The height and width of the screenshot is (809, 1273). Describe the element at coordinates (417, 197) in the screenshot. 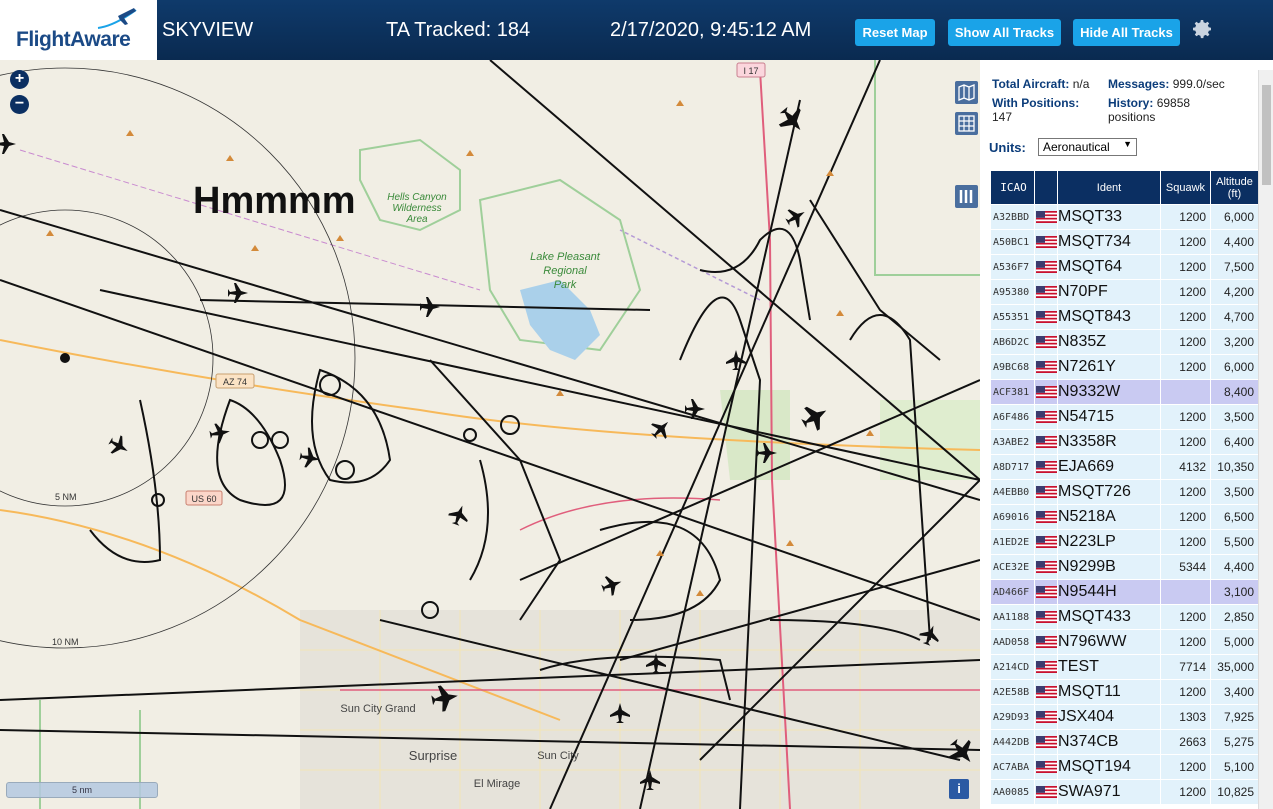

I see `place-label-hells-canyon-1: Hells Canyon` at that location.